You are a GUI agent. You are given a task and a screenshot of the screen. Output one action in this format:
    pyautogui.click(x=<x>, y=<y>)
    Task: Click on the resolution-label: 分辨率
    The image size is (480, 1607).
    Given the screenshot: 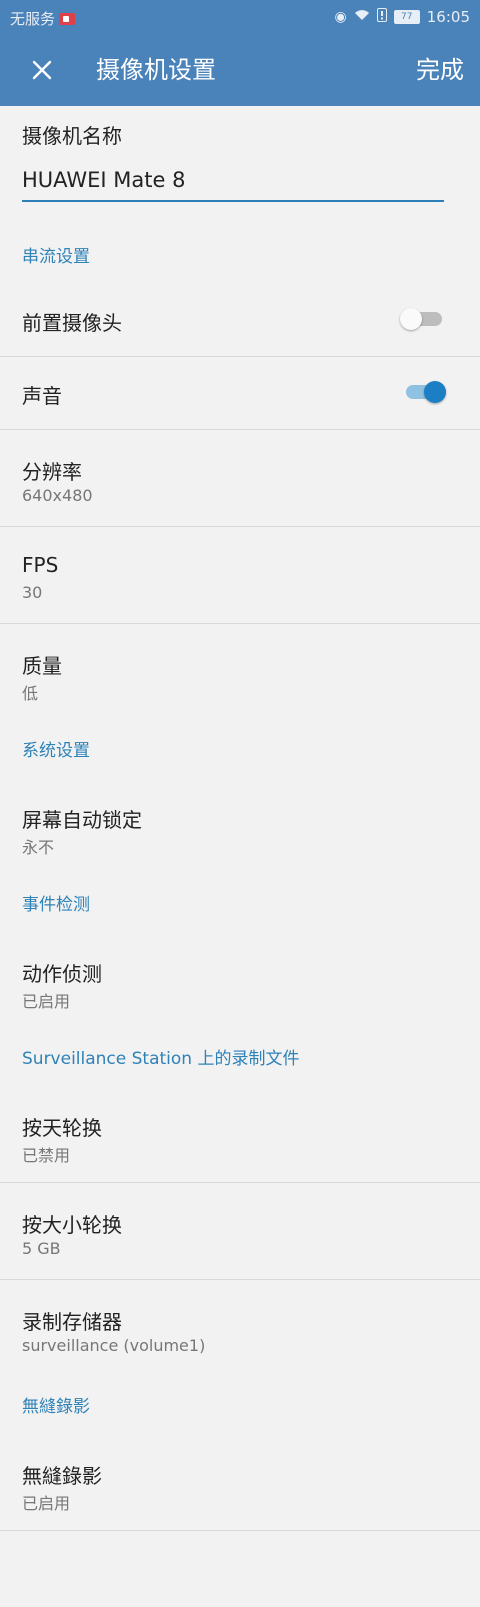 What is the action you would take?
    pyautogui.click(x=52, y=472)
    